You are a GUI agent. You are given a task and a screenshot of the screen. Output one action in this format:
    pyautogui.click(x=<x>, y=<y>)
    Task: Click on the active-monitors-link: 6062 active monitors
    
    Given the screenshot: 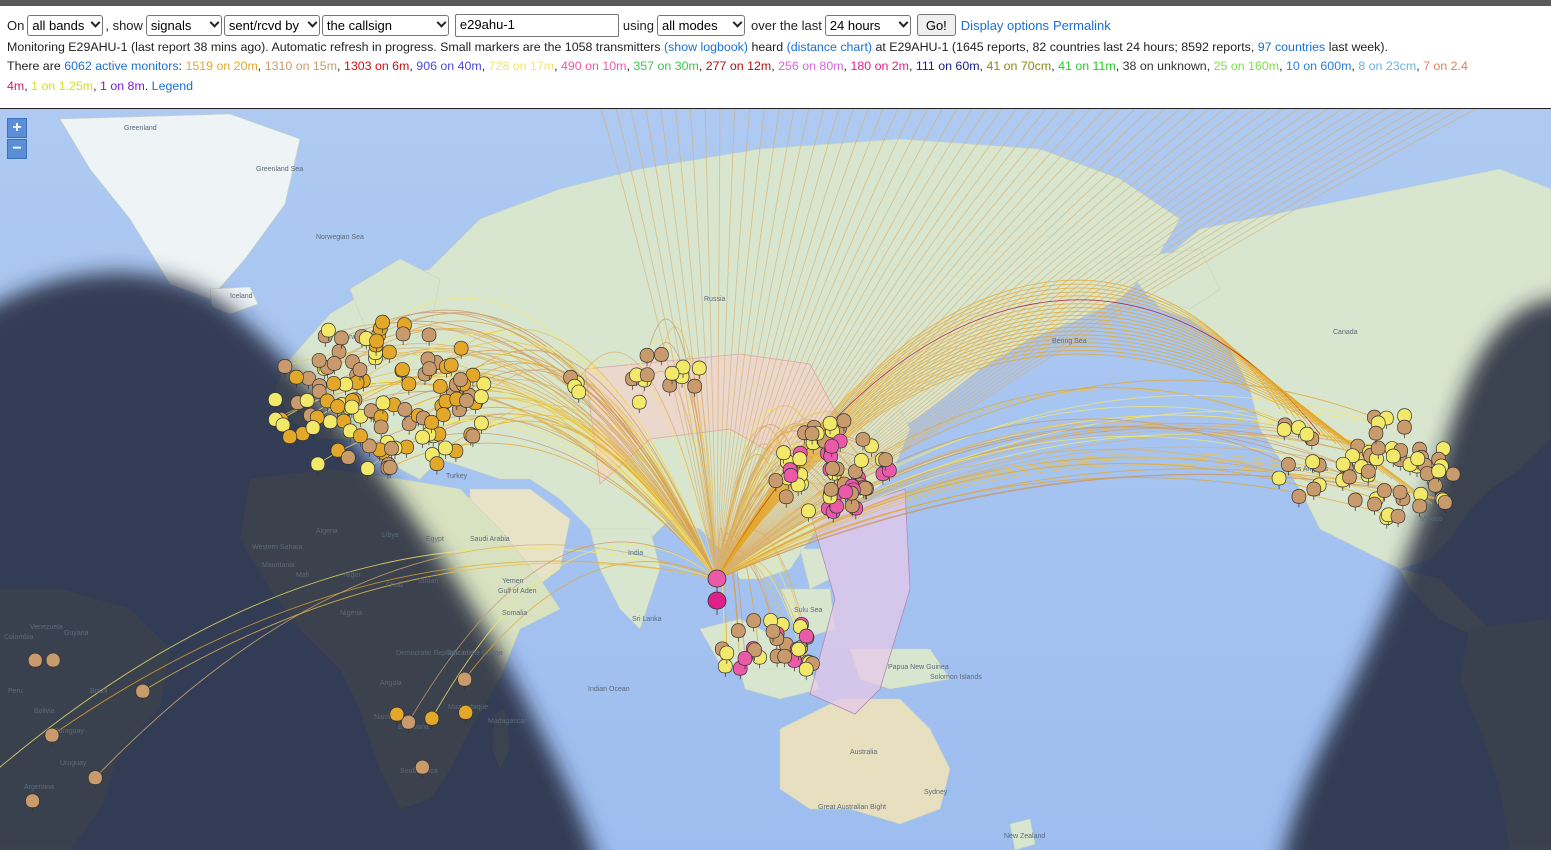 What is the action you would take?
    pyautogui.click(x=121, y=66)
    